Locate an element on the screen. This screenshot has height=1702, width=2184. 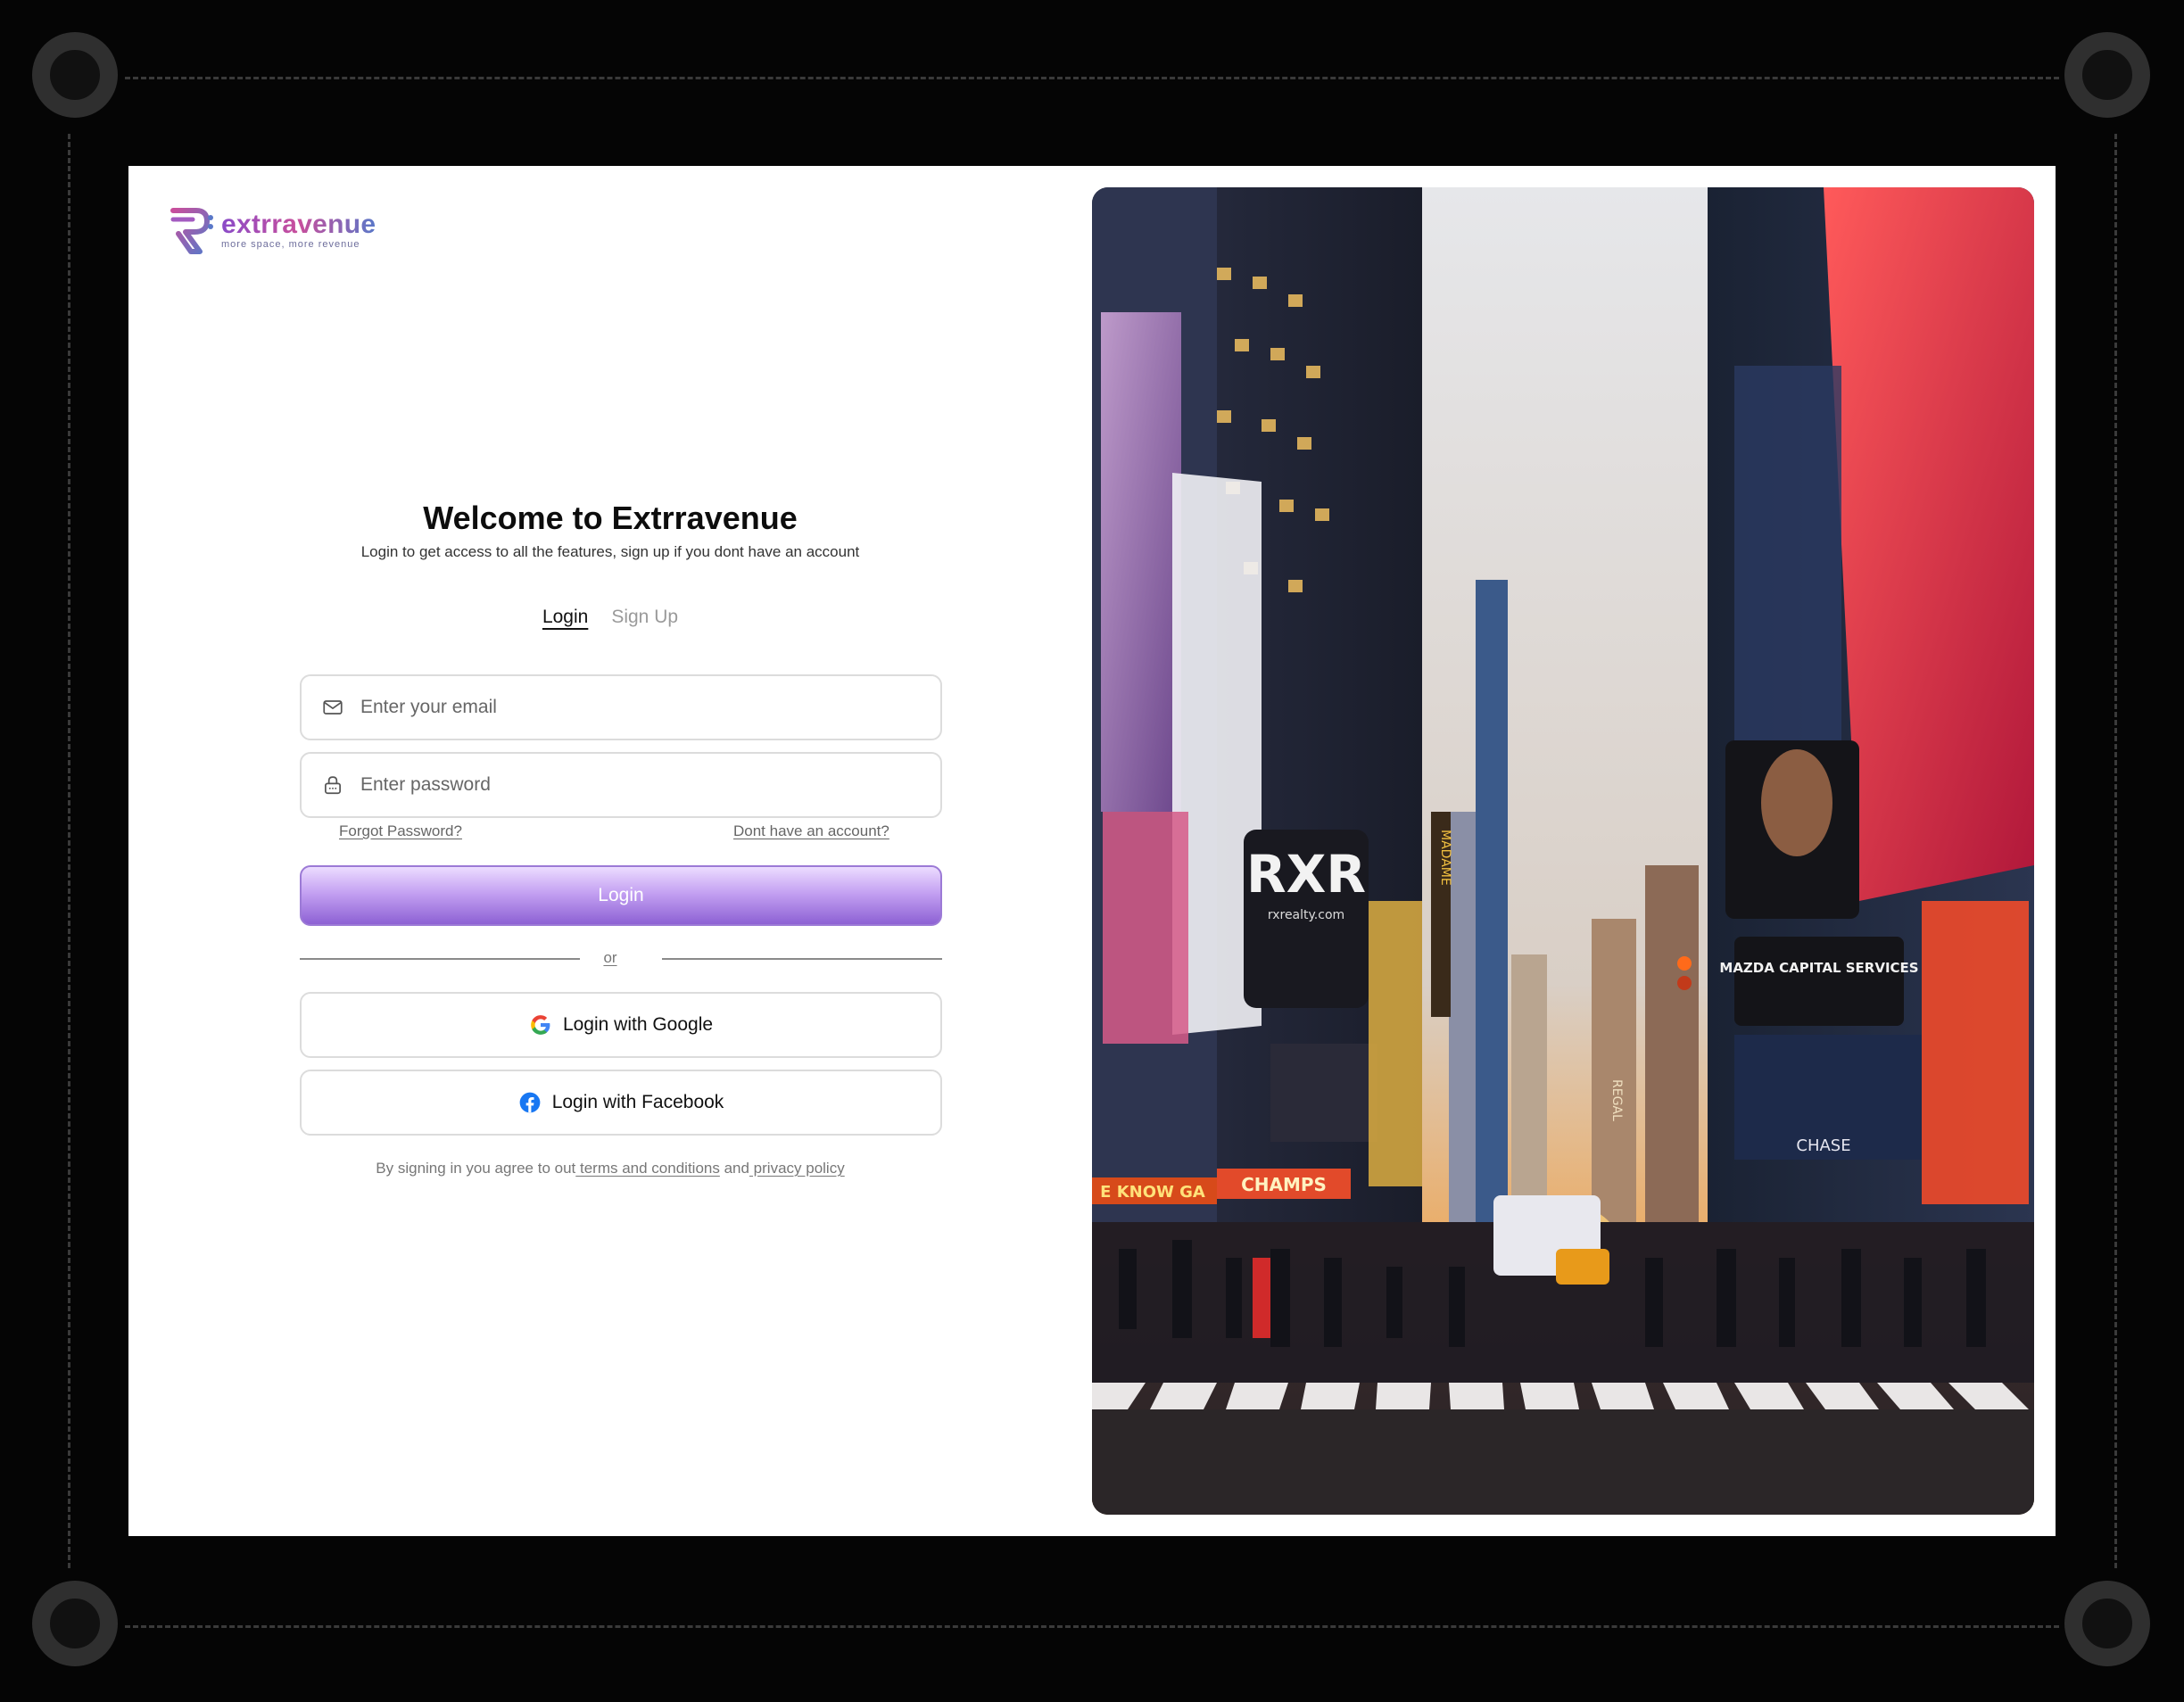
sign-rxr-subtitle: rxrealty.com is located at coordinates (1306, 915).